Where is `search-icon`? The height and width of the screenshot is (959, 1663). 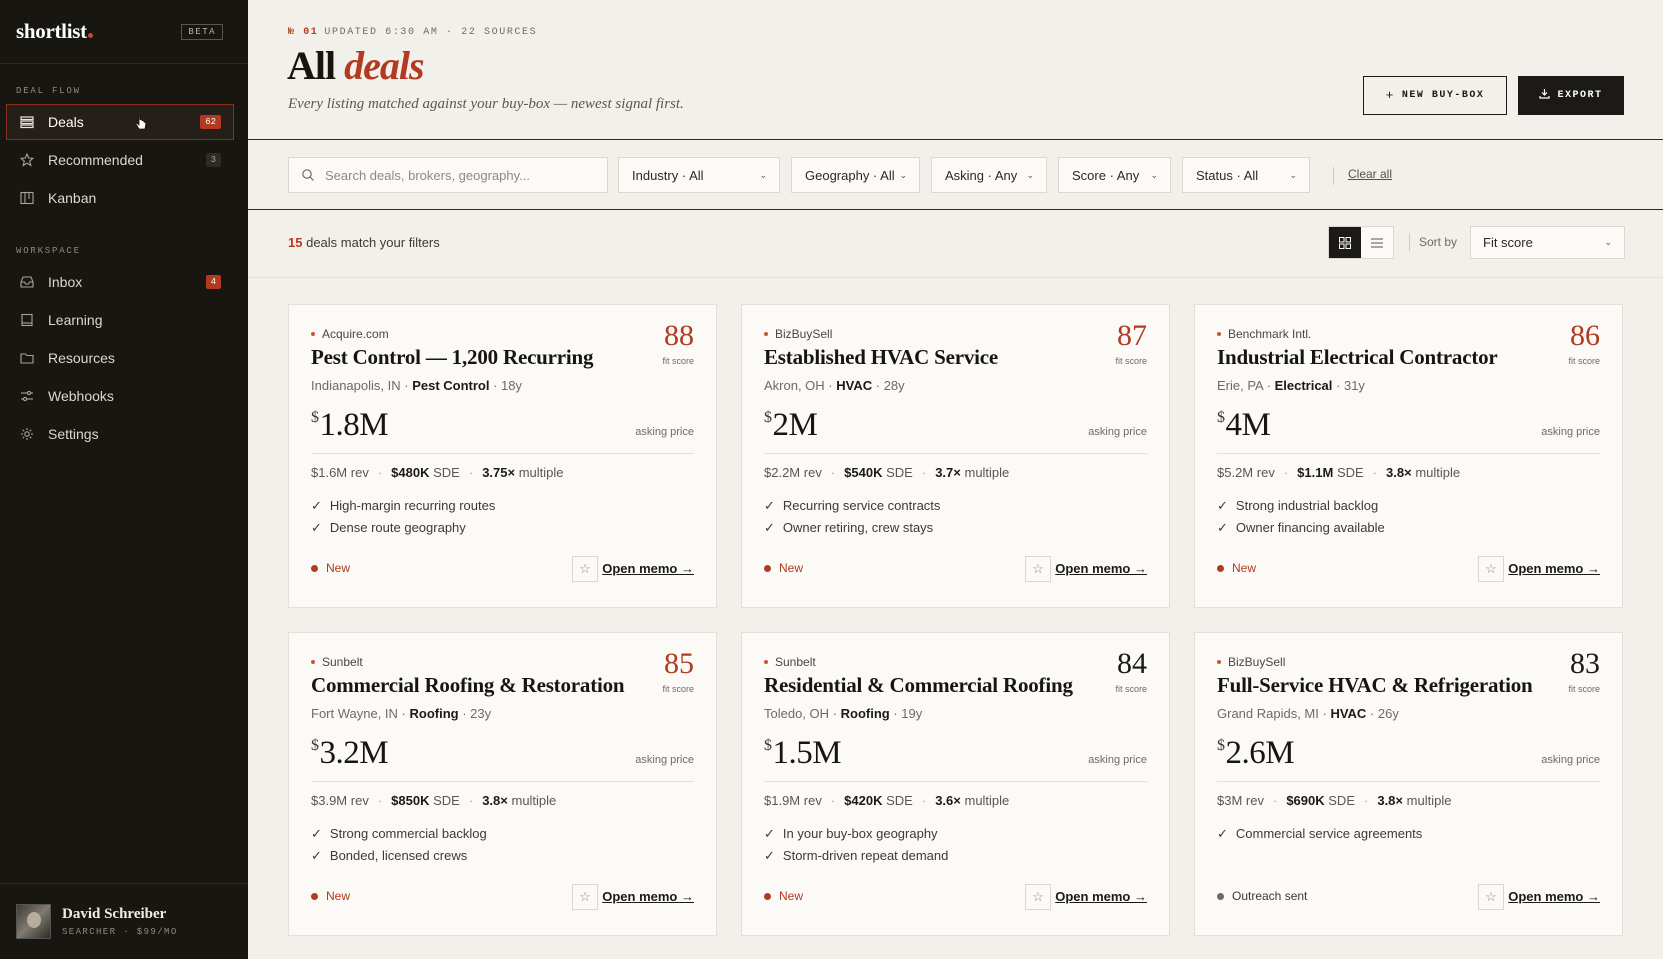 search-icon is located at coordinates (308, 175).